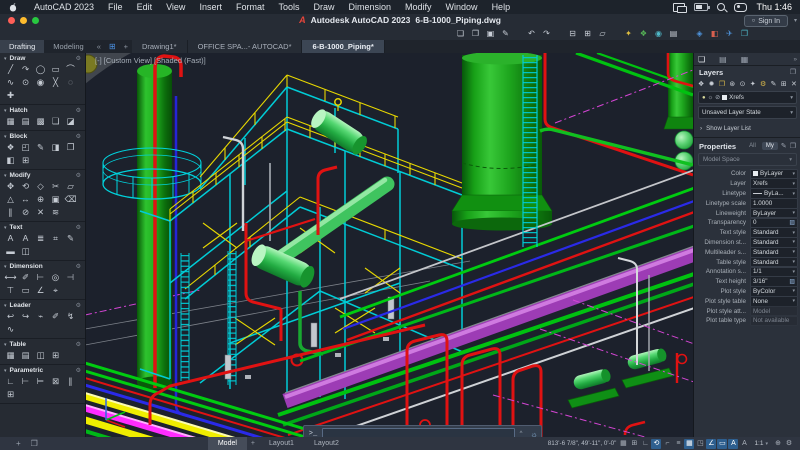 Image resolution: width=800 pixels, height=450 pixels. Describe the element at coordinates (40, 238) in the screenshot. I see `palette-tool-icon: ≣` at that location.